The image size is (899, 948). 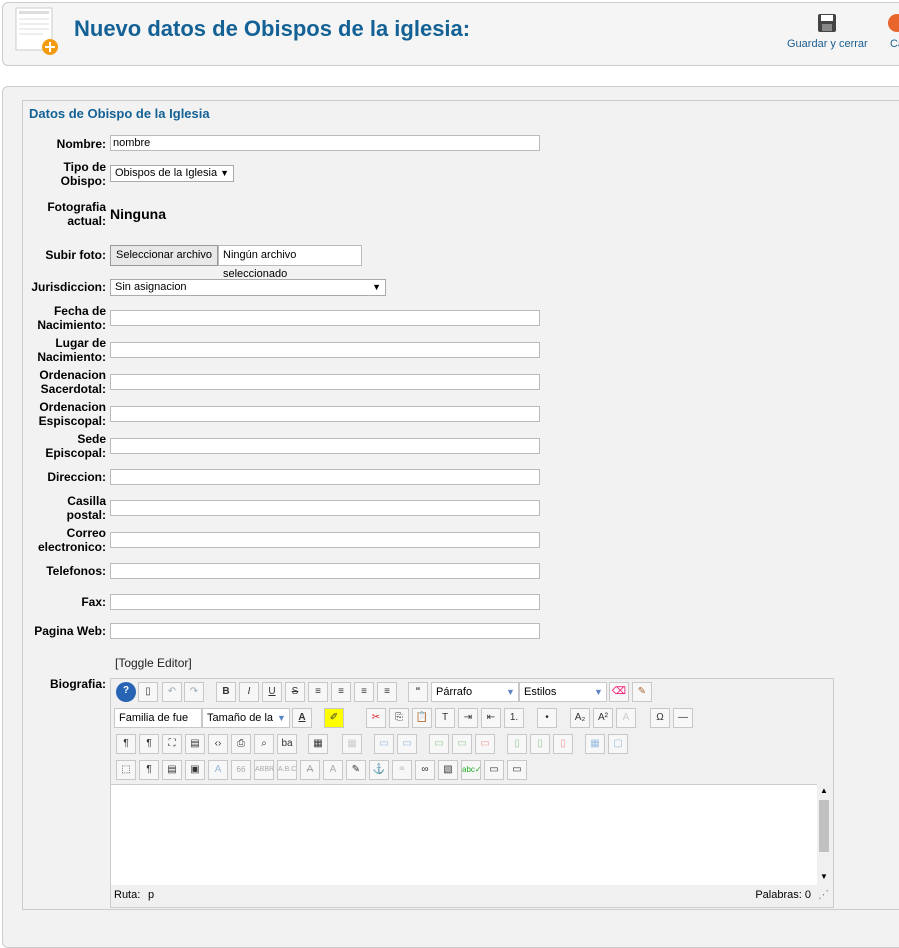 I want to click on delete-table-icon: ▦, so click(x=352, y=744).